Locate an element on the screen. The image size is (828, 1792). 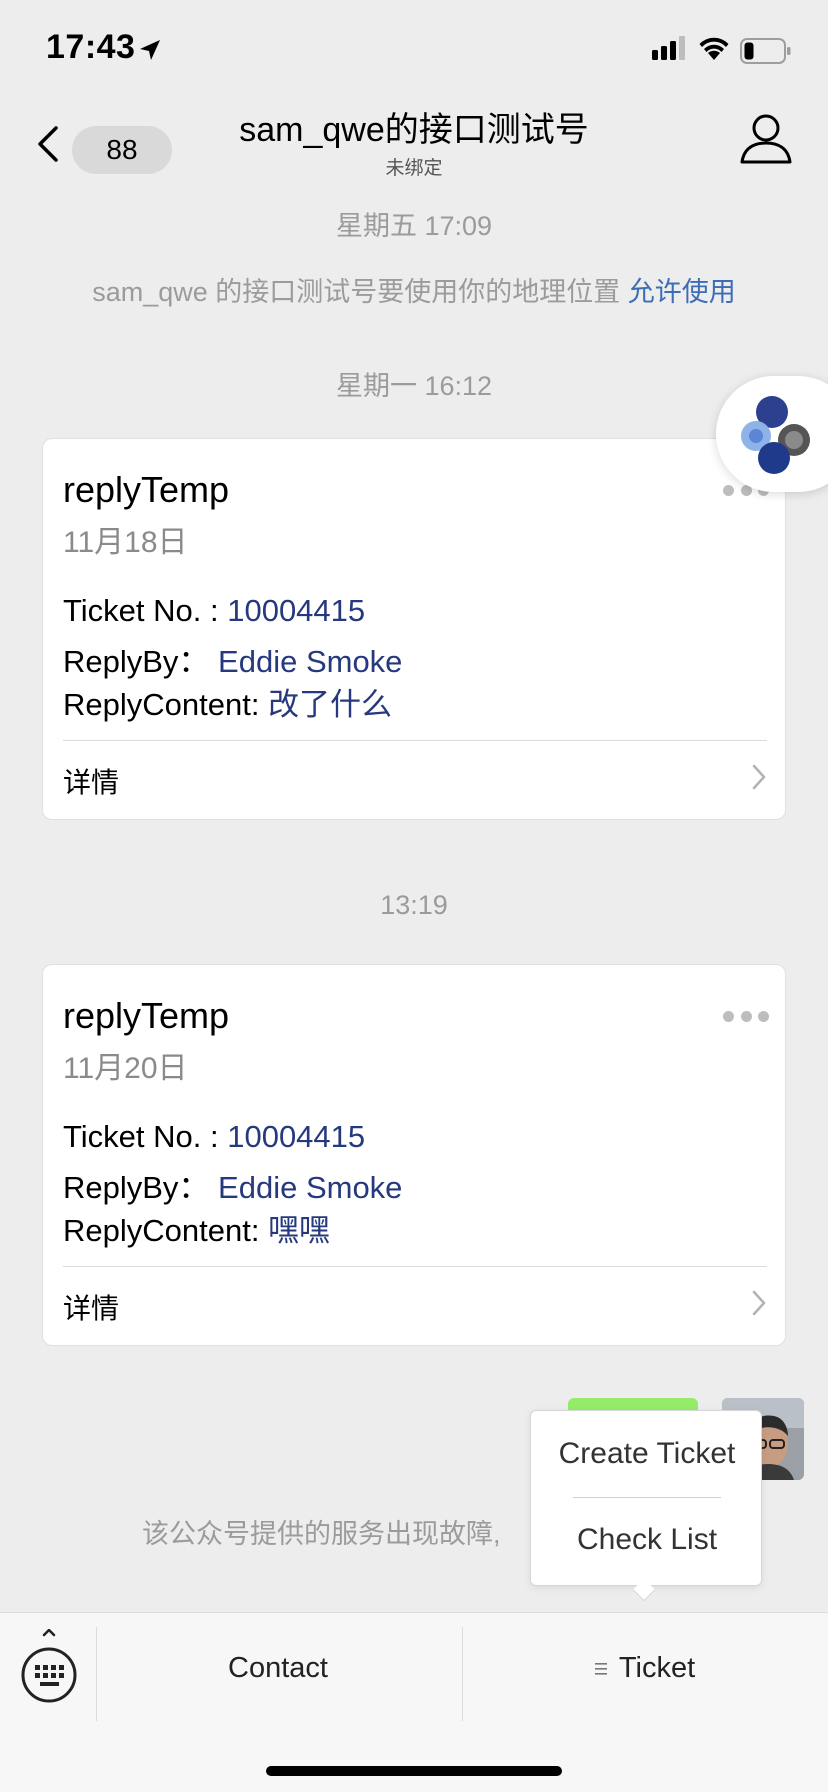
custom-menu-bar: Contact Ticket is located at coordinates (414, 1702).